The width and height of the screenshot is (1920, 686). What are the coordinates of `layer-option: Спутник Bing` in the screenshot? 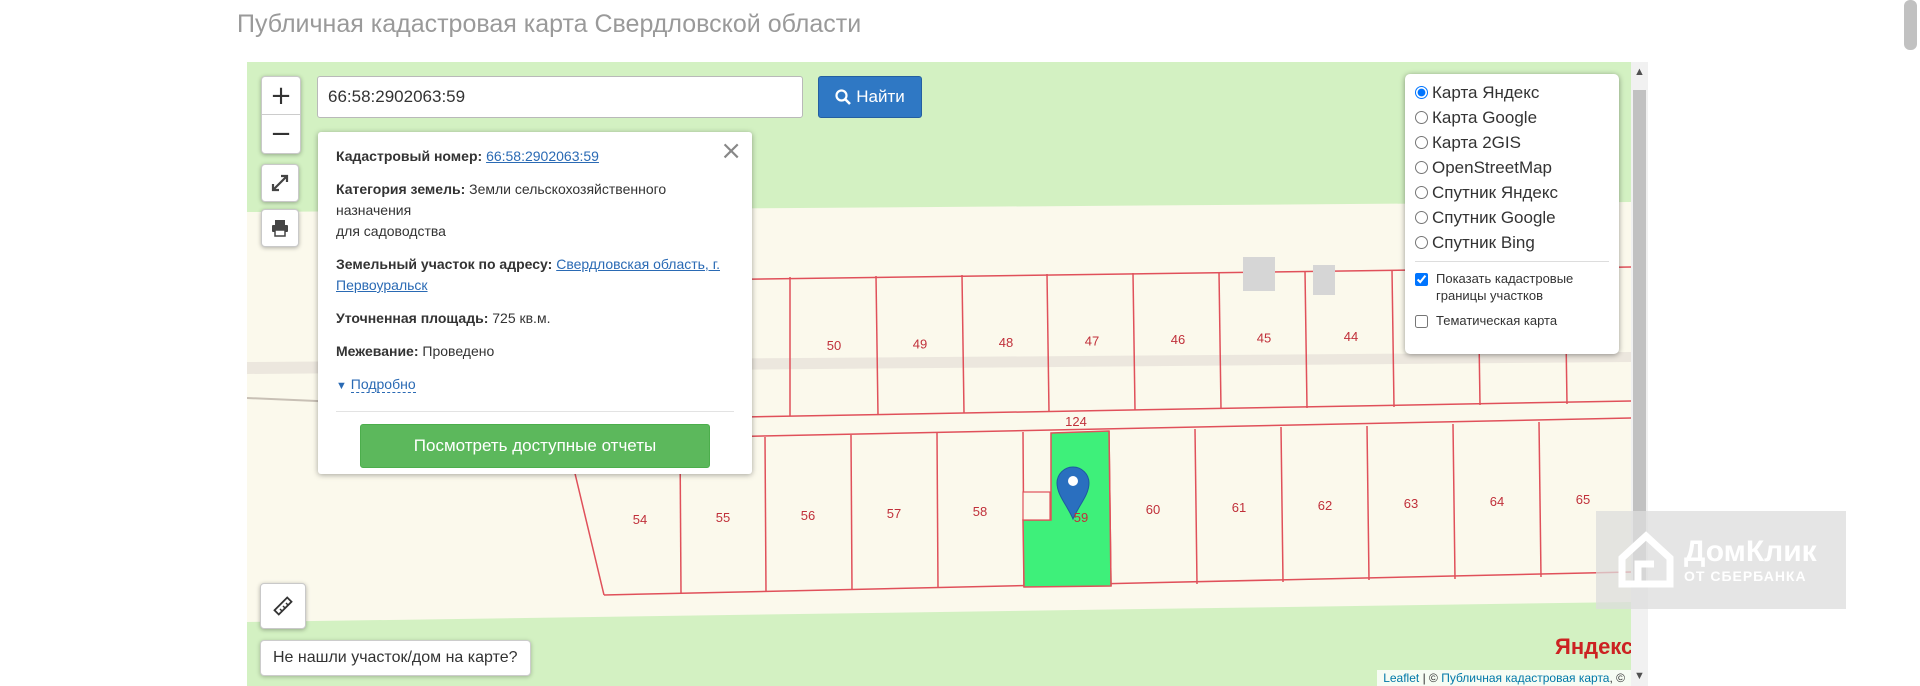 It's located at (1512, 242).